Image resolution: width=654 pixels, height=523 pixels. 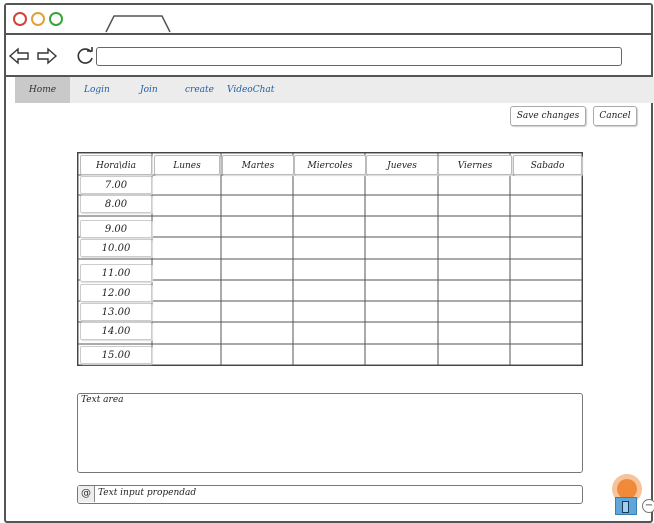 I want to click on corner-header: Hora\dia, so click(x=116, y=165).